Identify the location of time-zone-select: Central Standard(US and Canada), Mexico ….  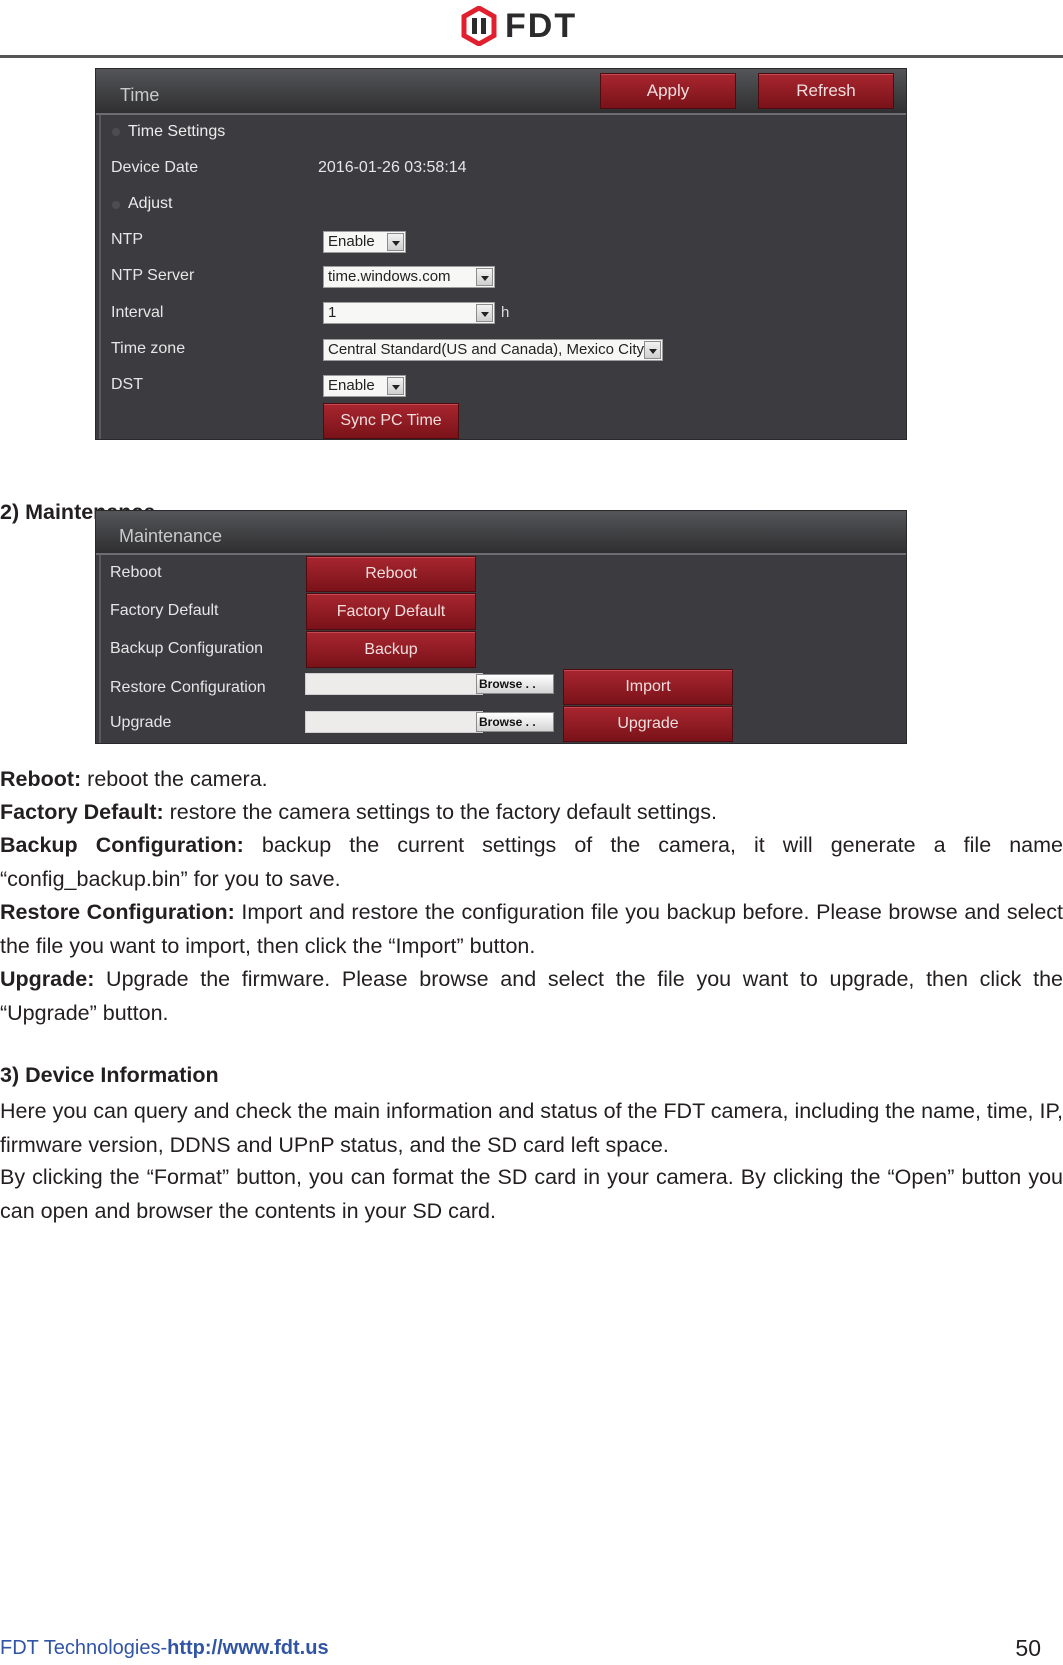
(493, 350).